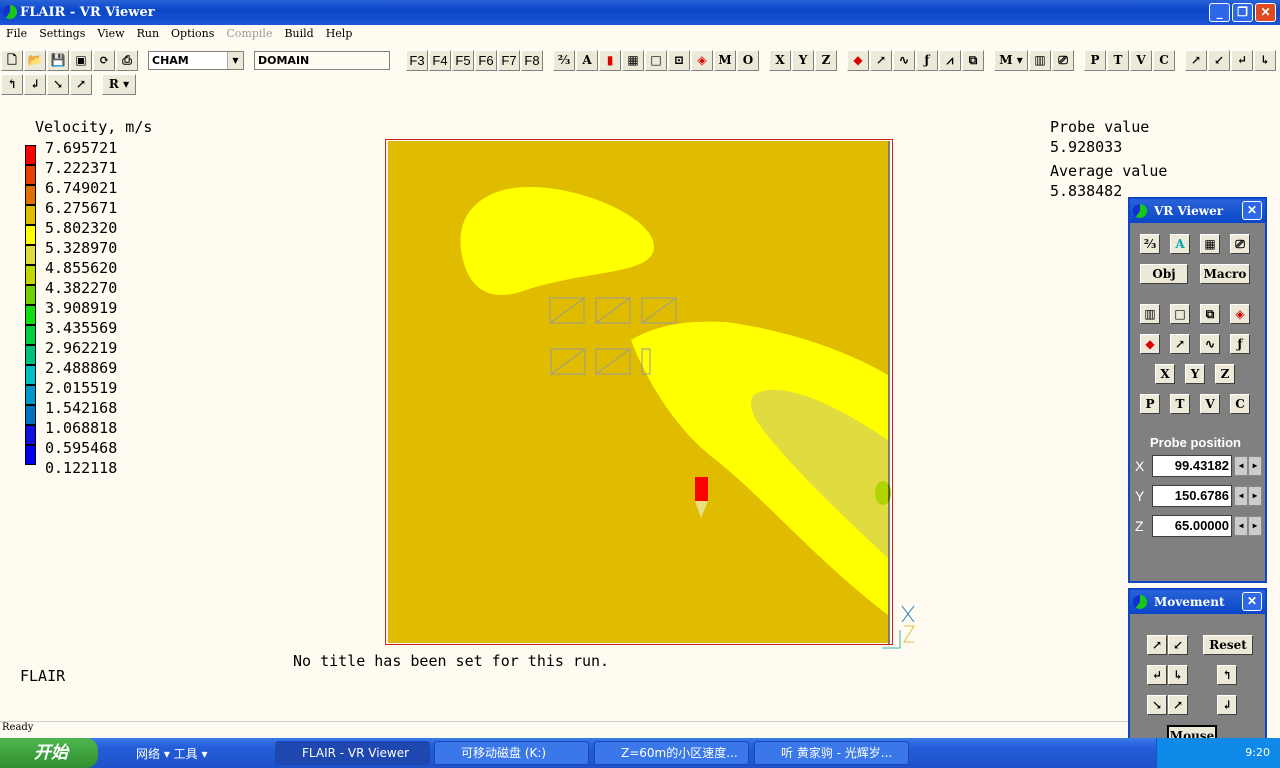  Describe the element at coordinates (440, 60) in the screenshot. I see `fkey-f4-button: F4` at that location.